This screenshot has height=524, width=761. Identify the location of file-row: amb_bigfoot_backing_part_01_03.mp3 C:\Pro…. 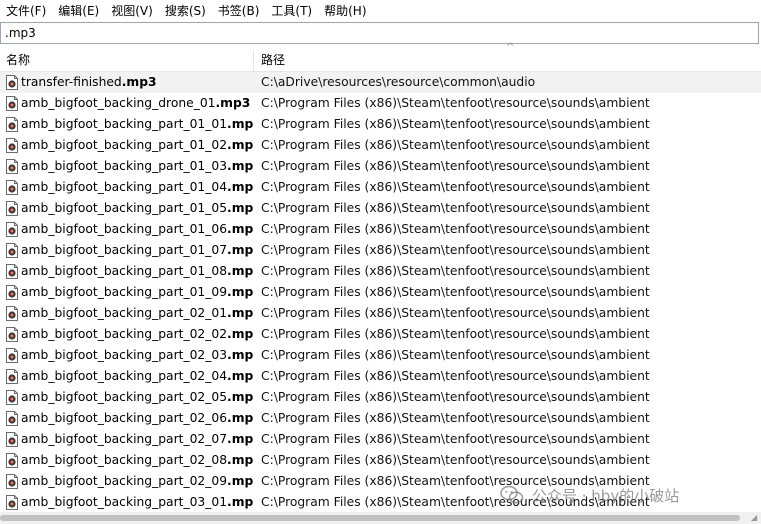
(380, 166).